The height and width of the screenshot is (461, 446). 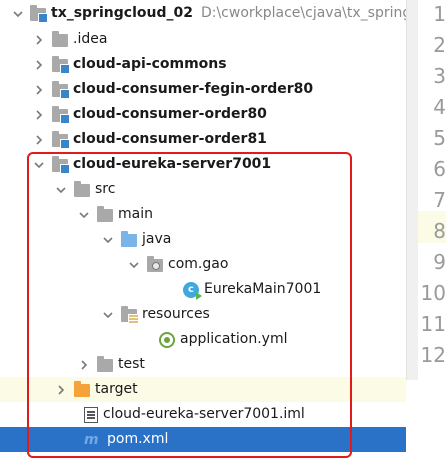 I want to click on spring-config-icon, so click(x=167, y=339).